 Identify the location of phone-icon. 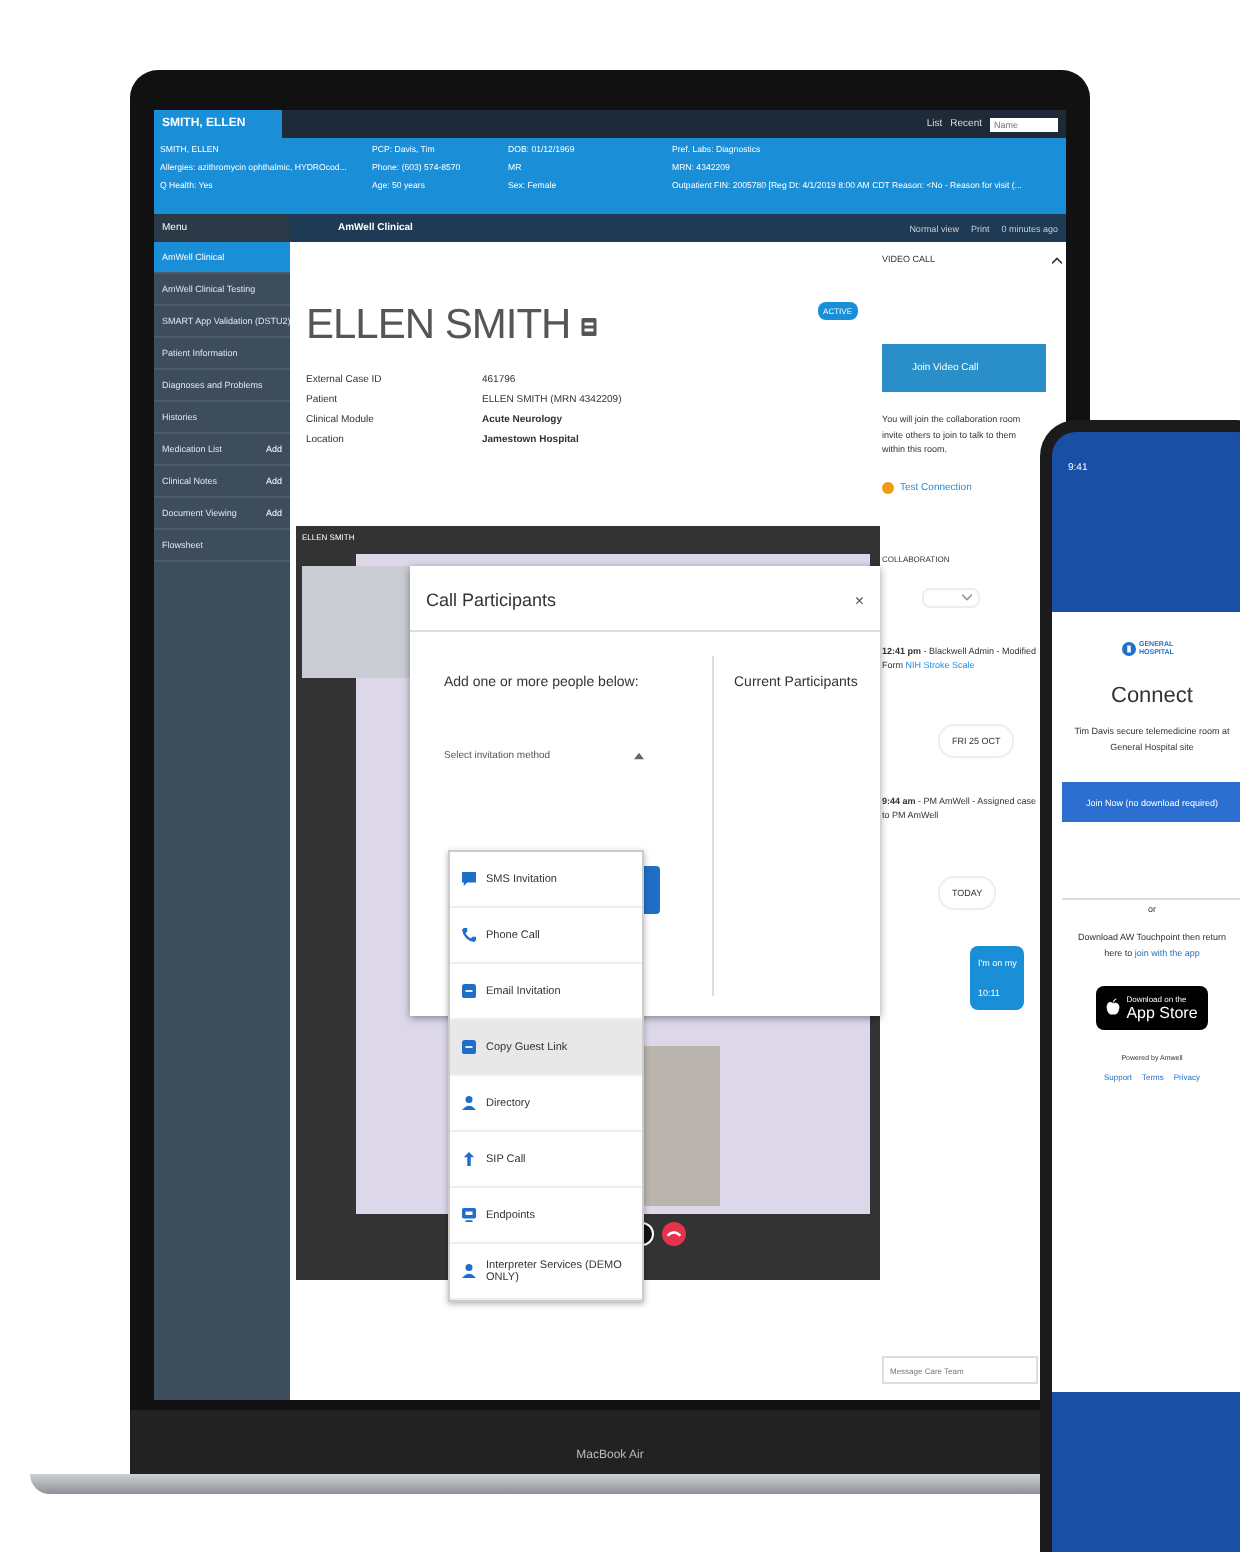
(469, 935).